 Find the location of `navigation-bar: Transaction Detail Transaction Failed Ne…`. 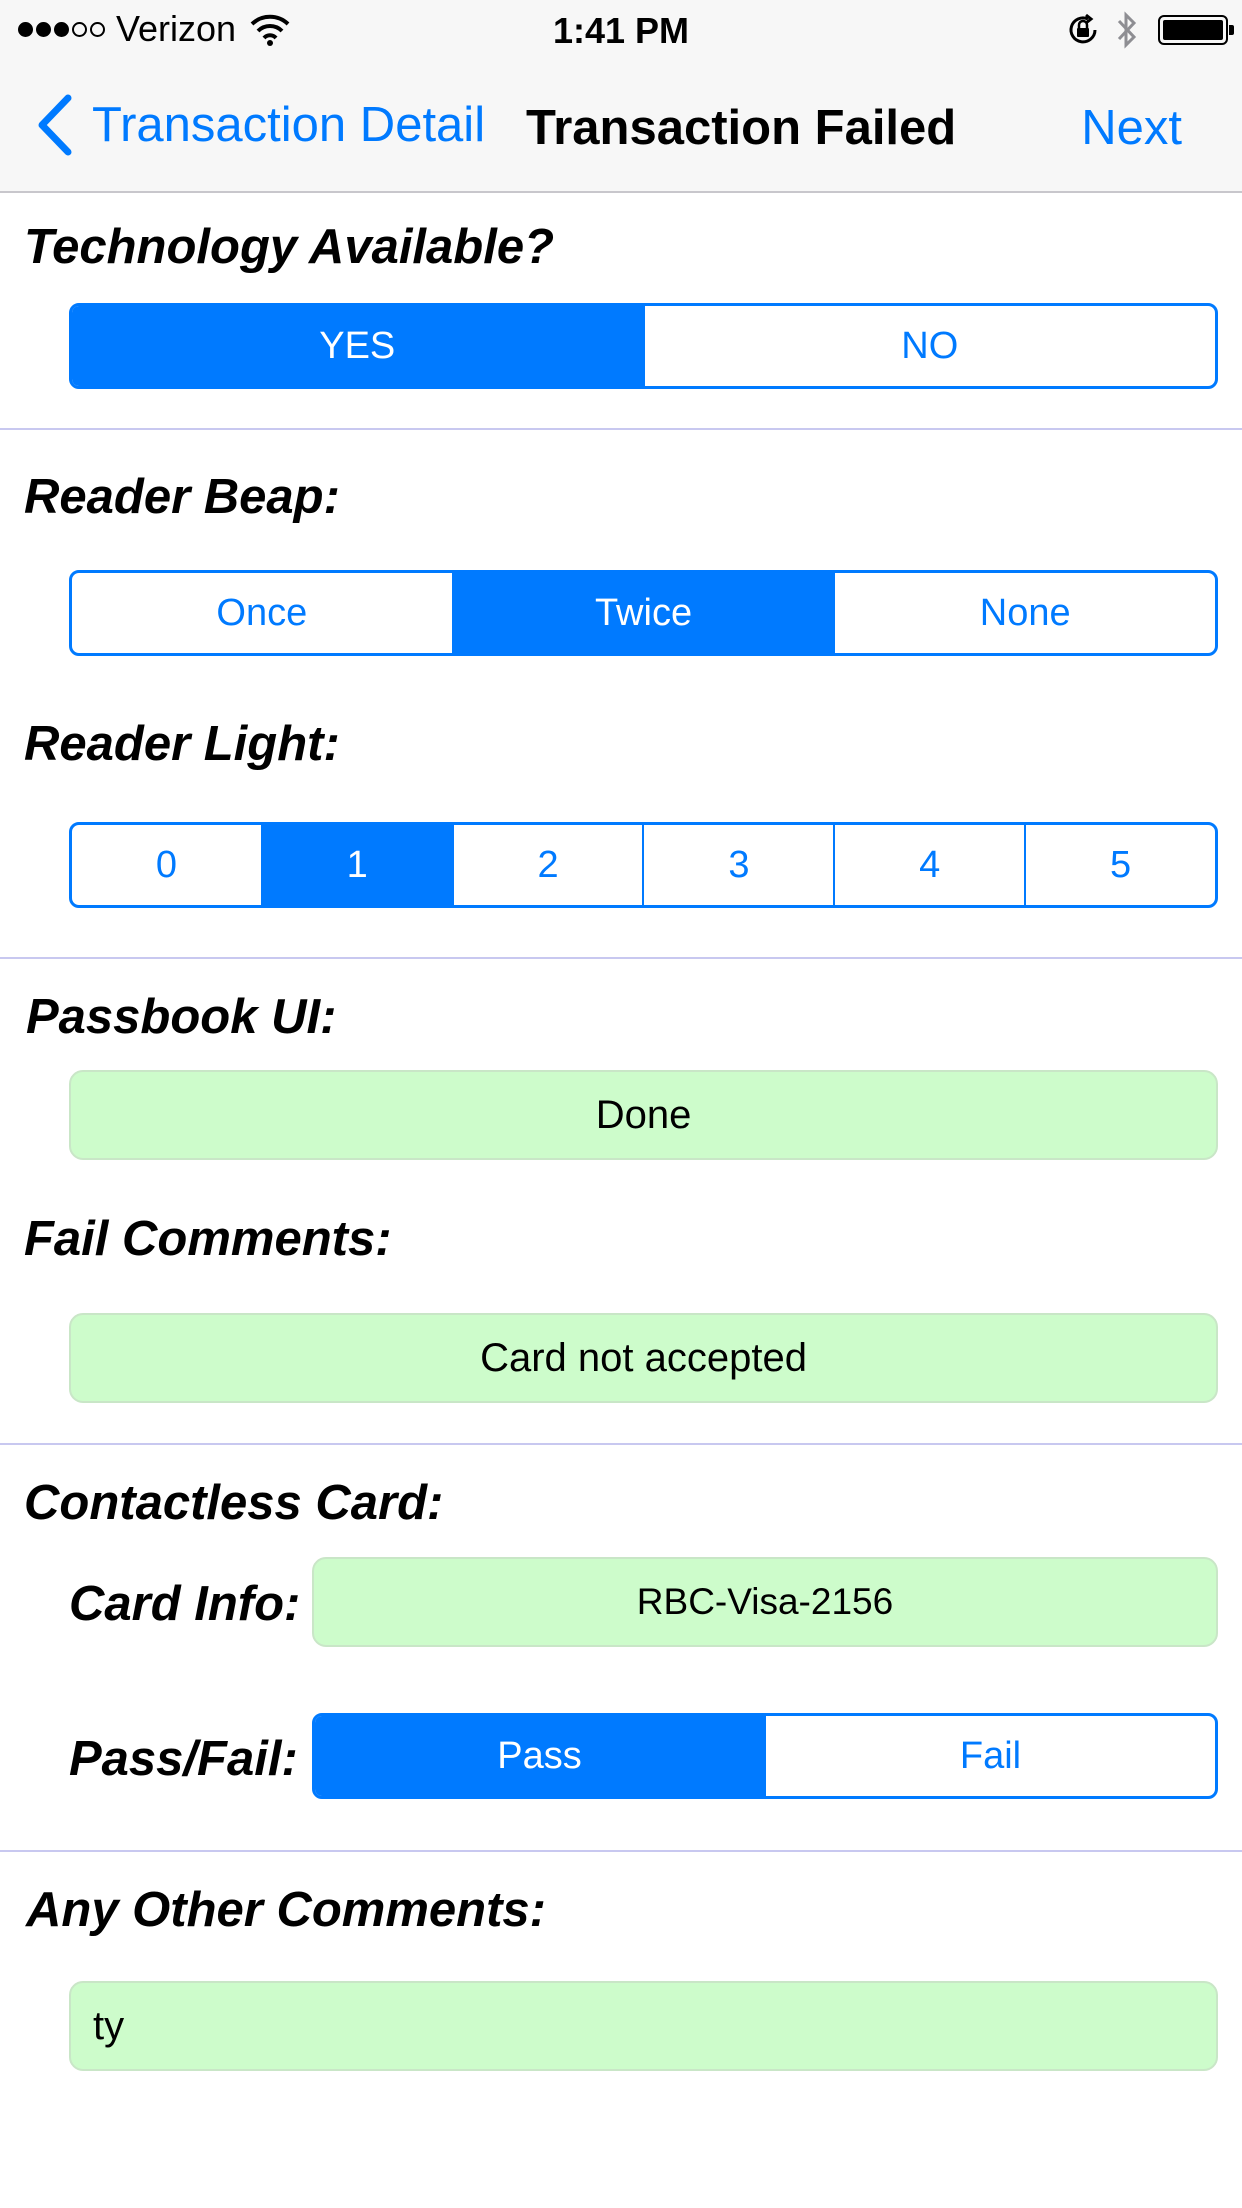

navigation-bar: Transaction Detail Transaction Failed Ne… is located at coordinates (621, 126).